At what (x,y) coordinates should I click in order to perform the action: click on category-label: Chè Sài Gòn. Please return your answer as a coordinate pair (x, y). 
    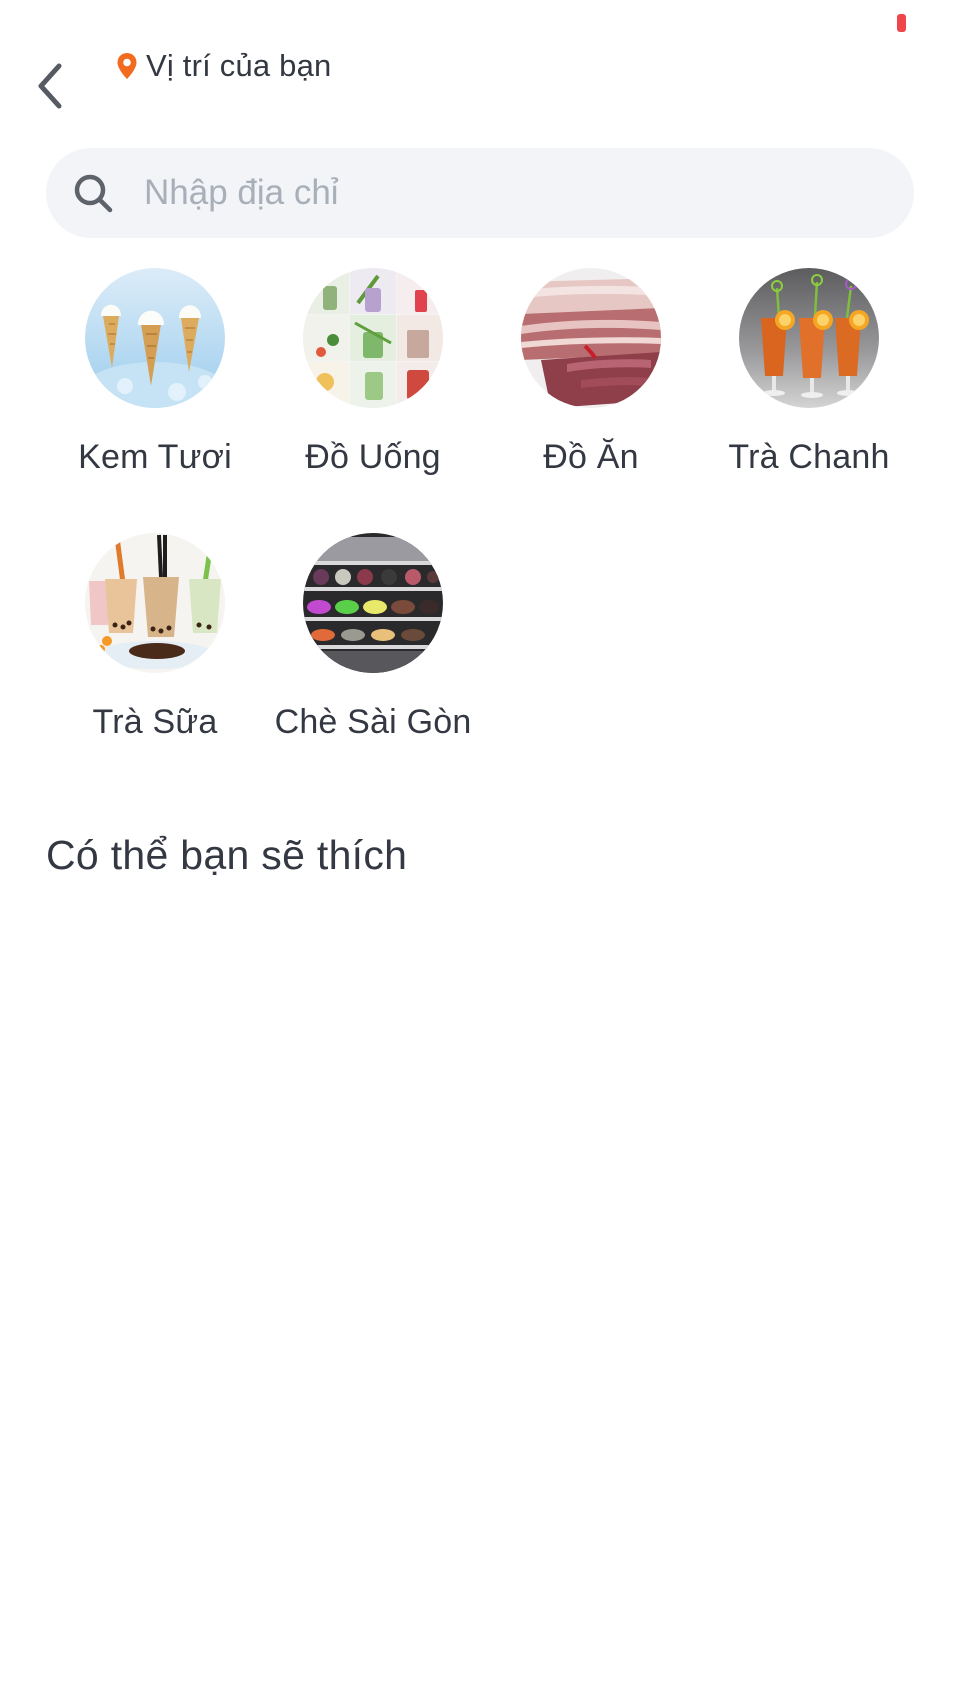
    Looking at the image, I should click on (373, 722).